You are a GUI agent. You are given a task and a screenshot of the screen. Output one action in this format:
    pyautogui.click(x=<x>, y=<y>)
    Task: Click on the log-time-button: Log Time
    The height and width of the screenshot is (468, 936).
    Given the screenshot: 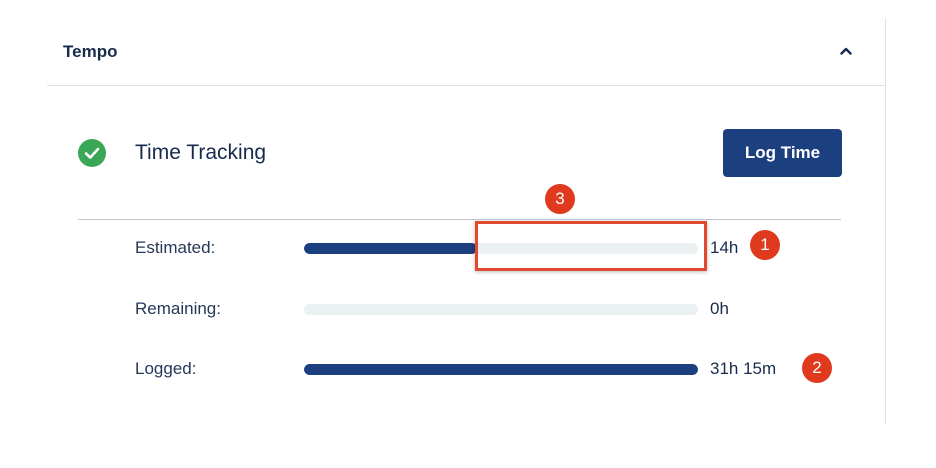 What is the action you would take?
    pyautogui.click(x=782, y=153)
    